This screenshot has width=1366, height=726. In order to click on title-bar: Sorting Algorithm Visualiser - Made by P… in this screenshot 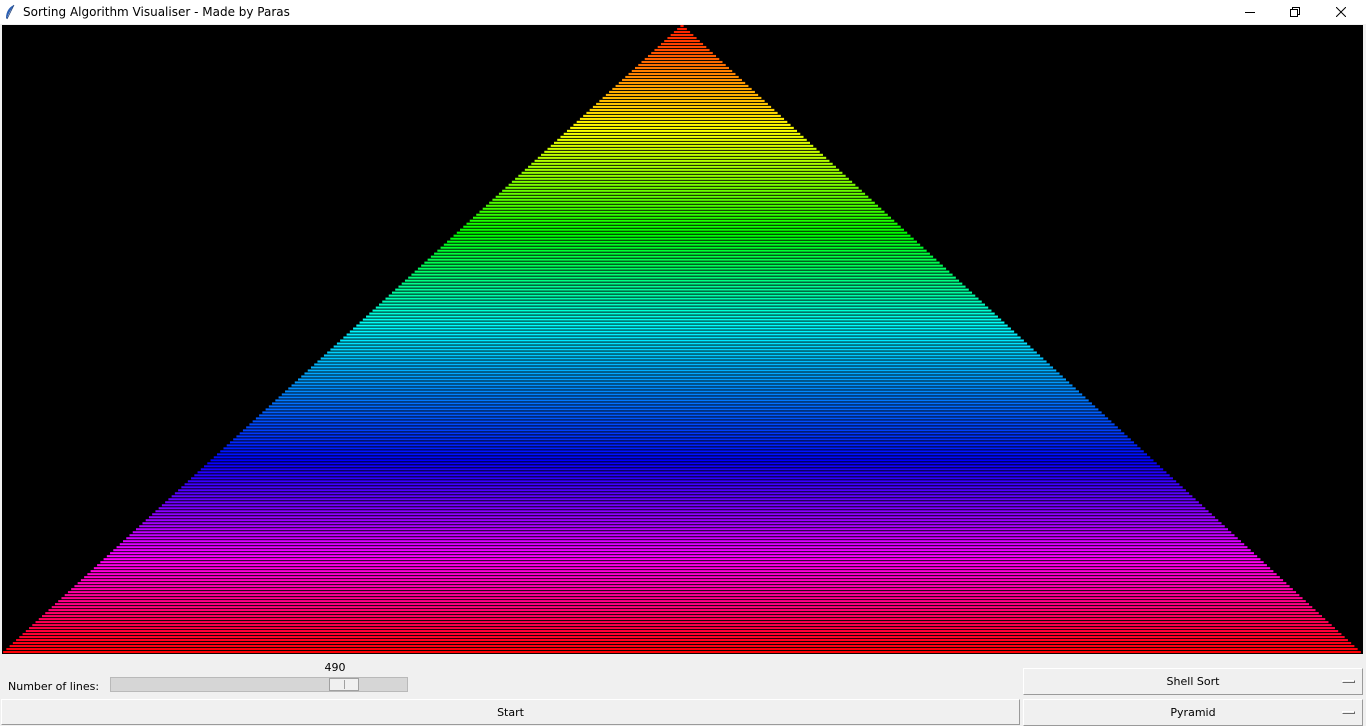, I will do `click(683, 12)`.